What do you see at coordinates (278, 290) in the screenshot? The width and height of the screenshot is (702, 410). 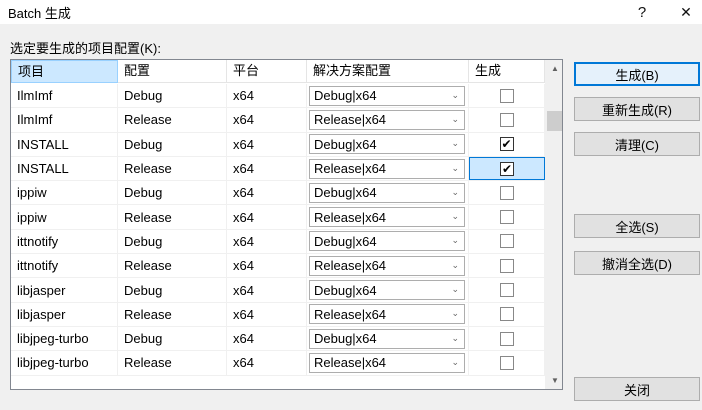 I see `table-row: libjasper Debug x64 Debug|x64 ⌄` at bounding box center [278, 290].